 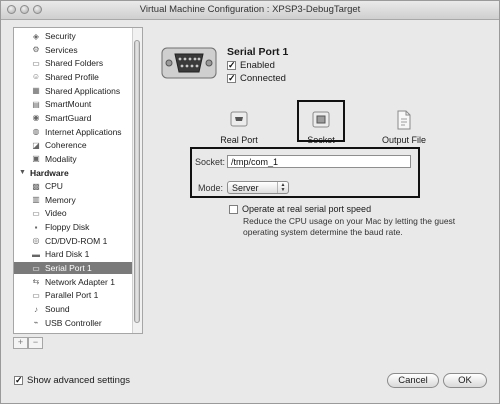 I want to click on sidebar-item-security: ◈ Security, so click(x=73, y=36).